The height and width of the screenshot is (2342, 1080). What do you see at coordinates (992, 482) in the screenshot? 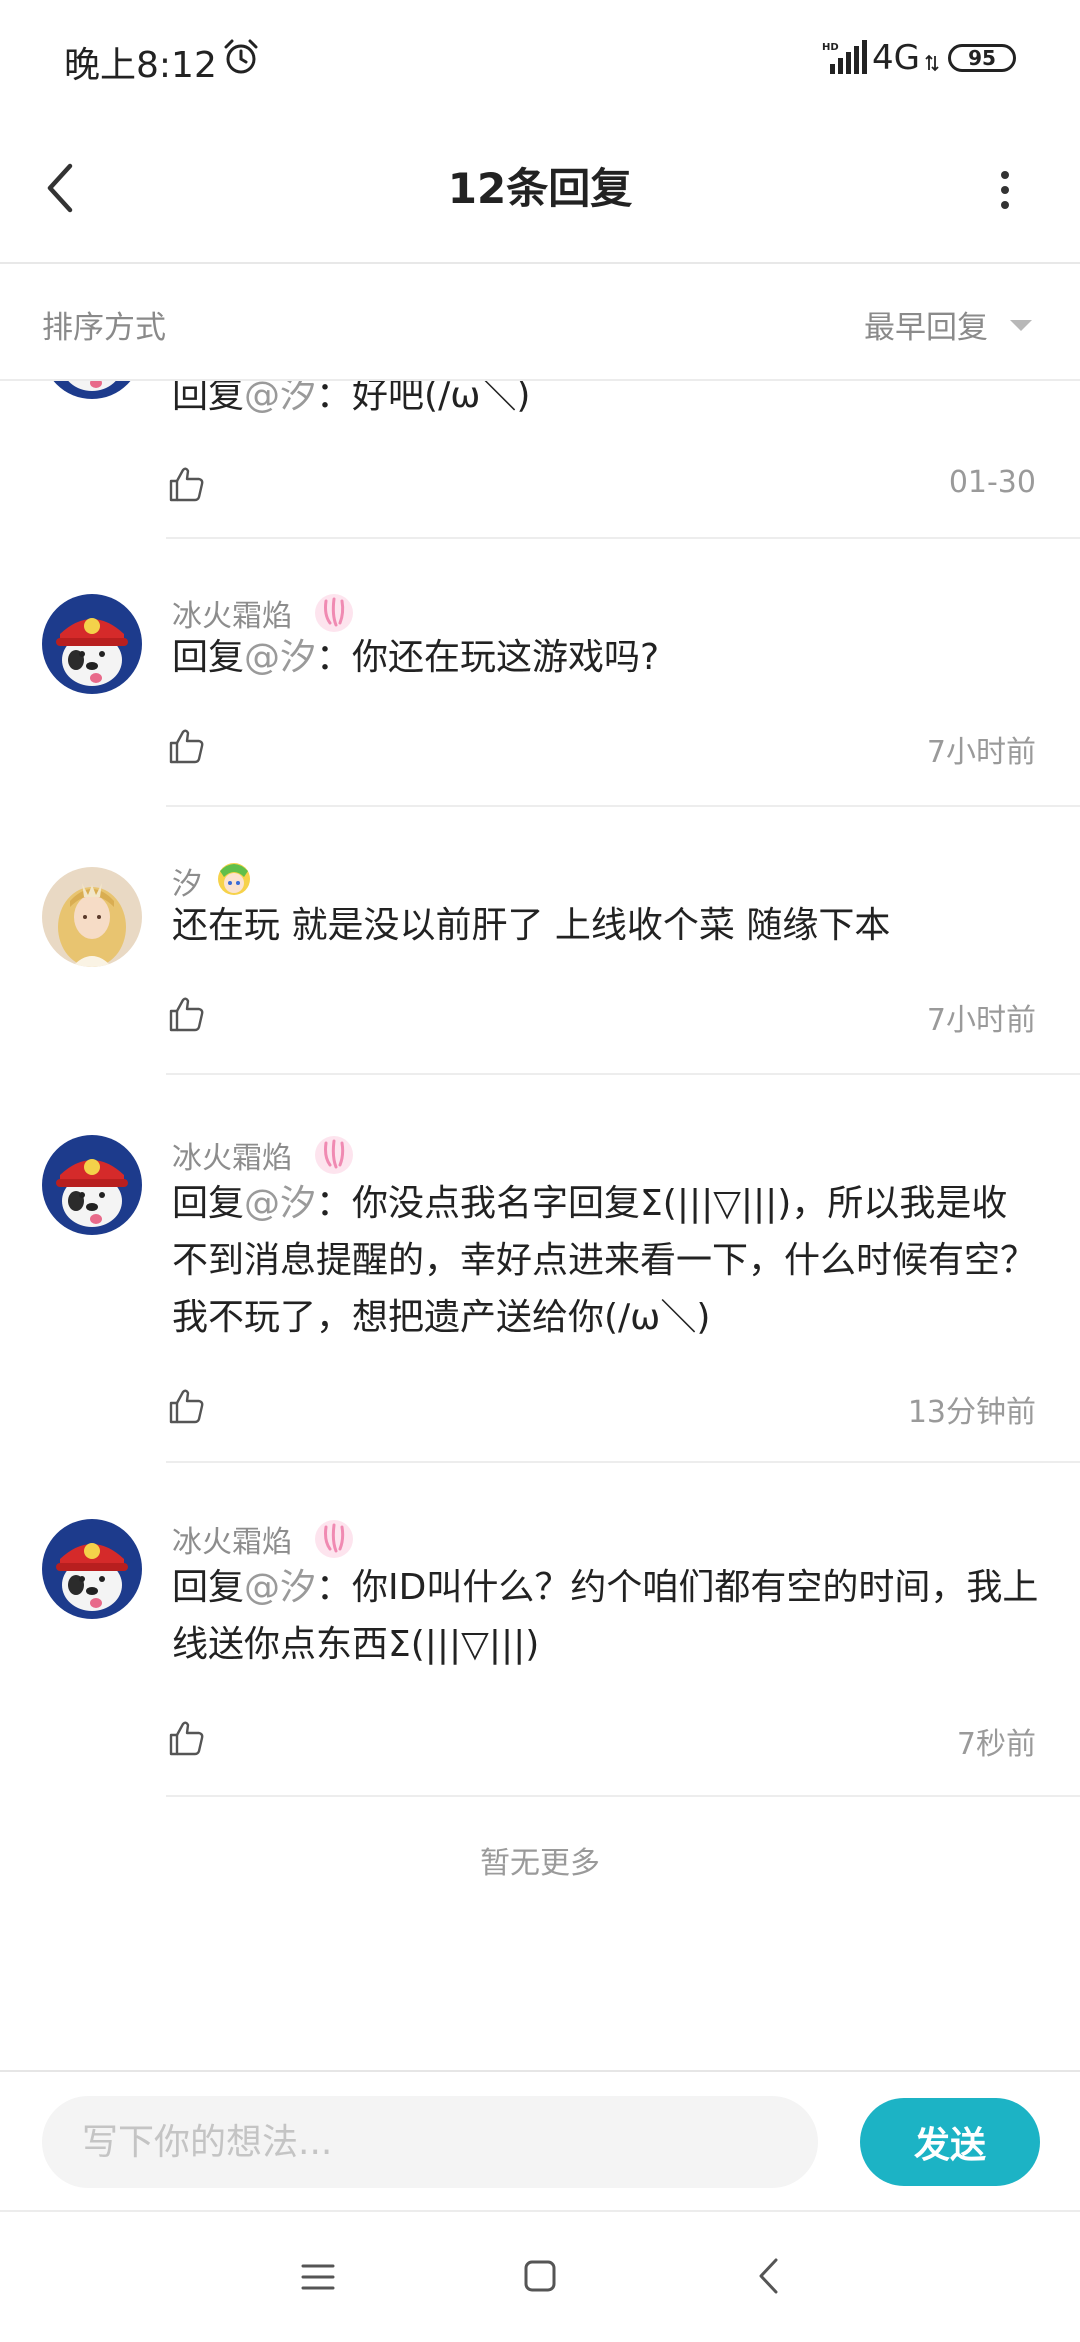
I see `comment-time: 01-30` at bounding box center [992, 482].